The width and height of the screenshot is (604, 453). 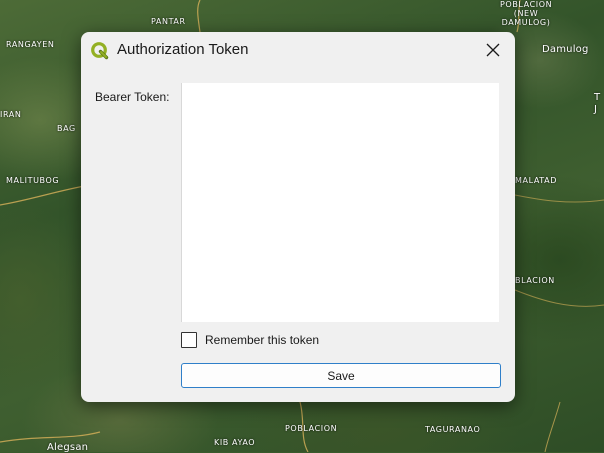 I want to click on map-label-taguranao: TAGURANAO, so click(x=453, y=429).